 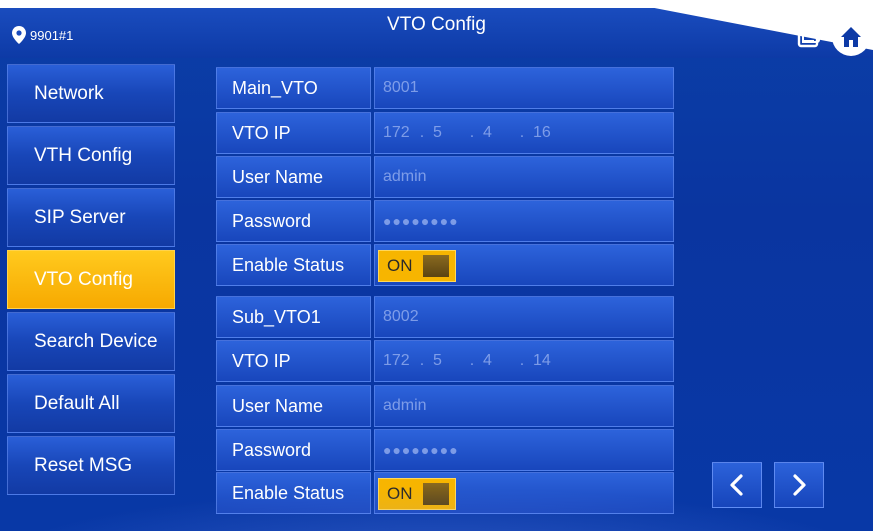 What do you see at coordinates (436, 24) in the screenshot?
I see `page-title: VTO Config` at bounding box center [436, 24].